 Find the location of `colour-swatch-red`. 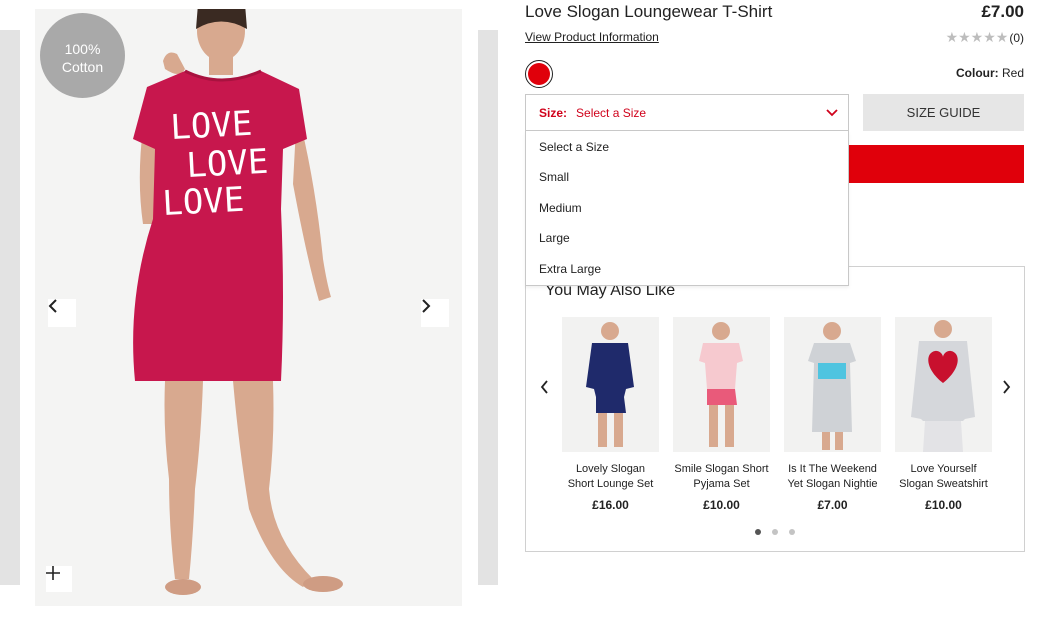

colour-swatch-red is located at coordinates (539, 74).